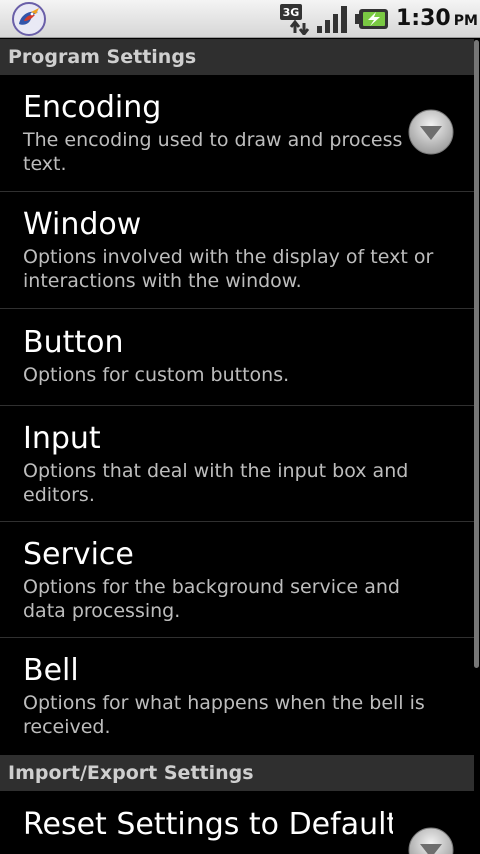 Image resolution: width=480 pixels, height=854 pixels. I want to click on pref-summary-button: Options for custom buttons., so click(156, 375).